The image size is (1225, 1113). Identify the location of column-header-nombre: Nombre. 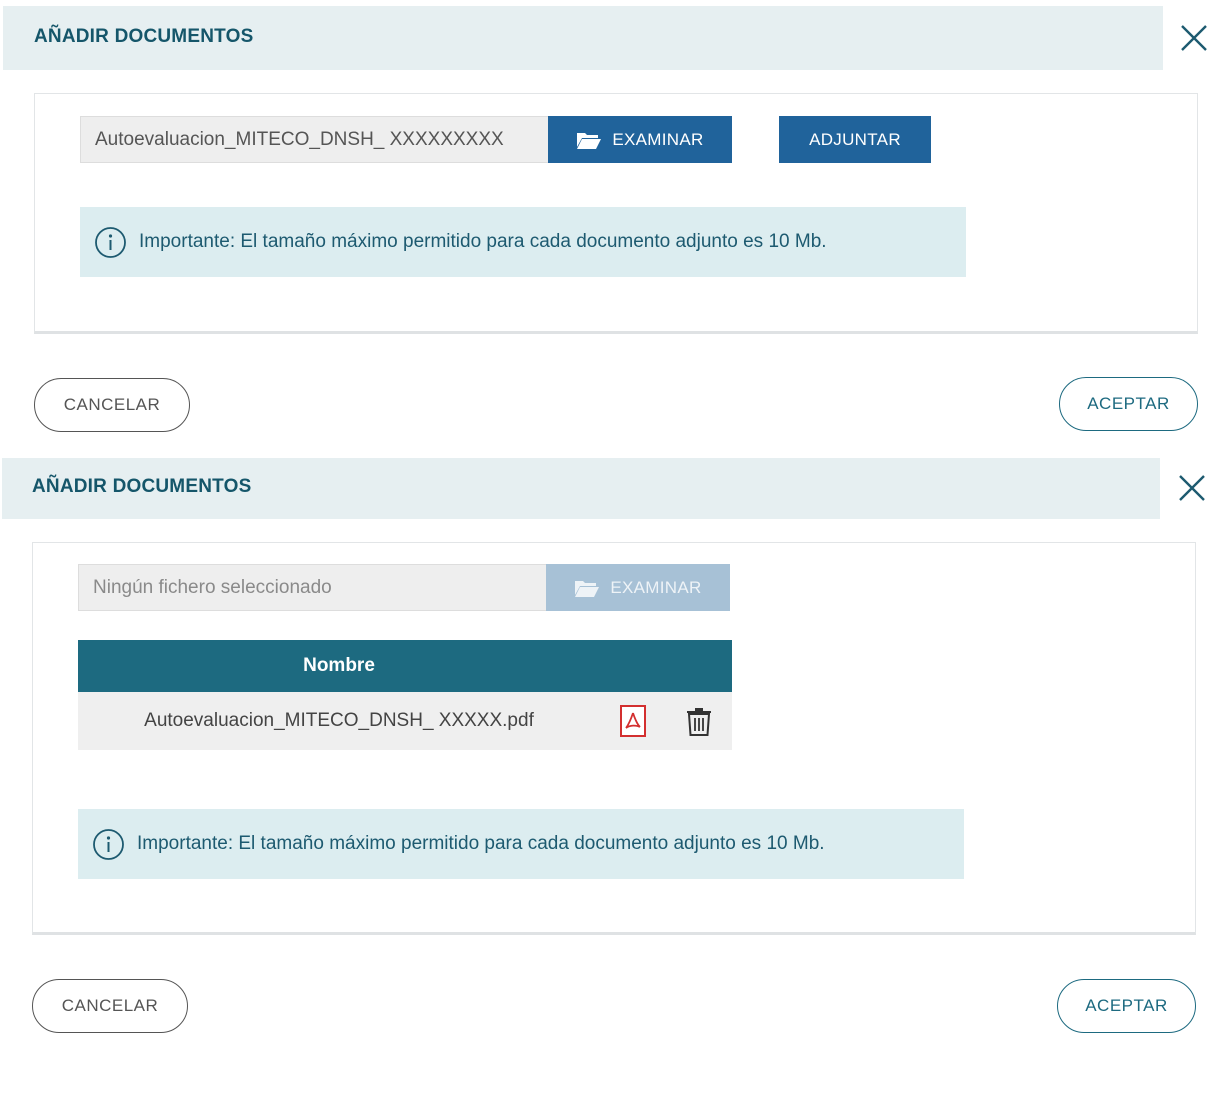
(339, 665).